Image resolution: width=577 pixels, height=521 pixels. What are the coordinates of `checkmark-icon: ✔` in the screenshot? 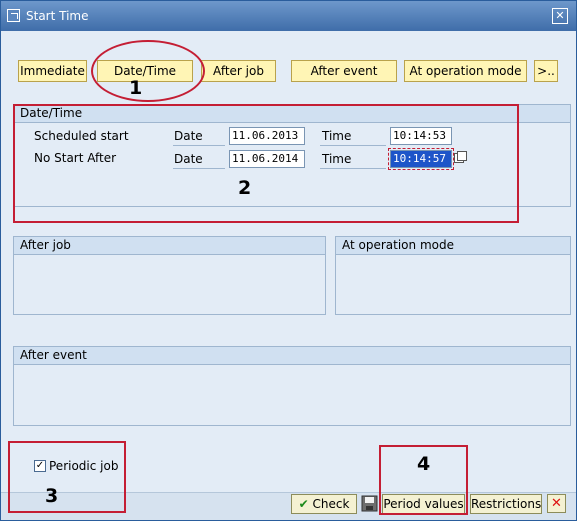 It's located at (303, 504).